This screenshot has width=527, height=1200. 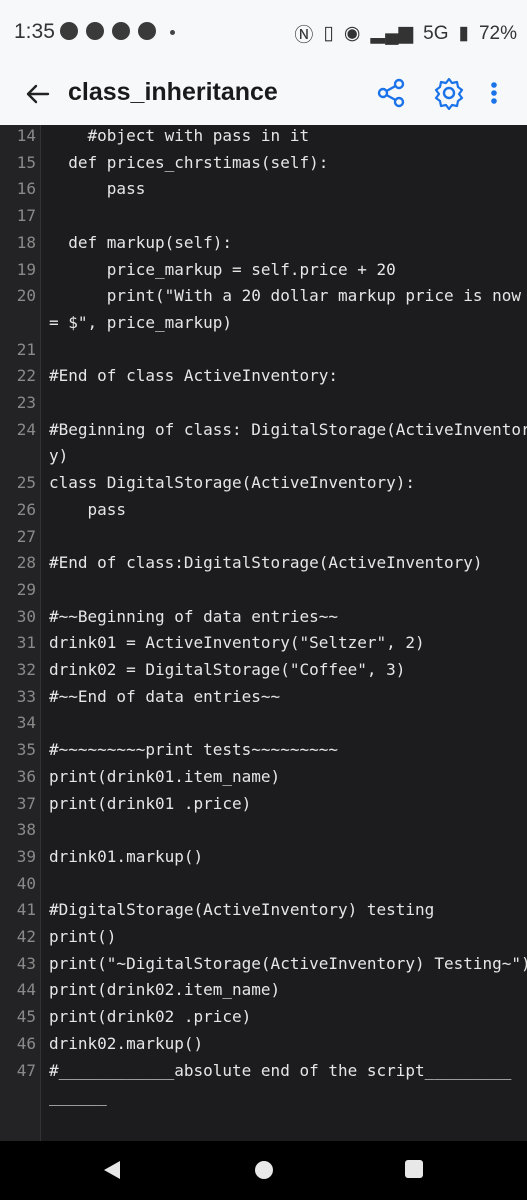 I want to click on line-number: 23, so click(x=26, y=402).